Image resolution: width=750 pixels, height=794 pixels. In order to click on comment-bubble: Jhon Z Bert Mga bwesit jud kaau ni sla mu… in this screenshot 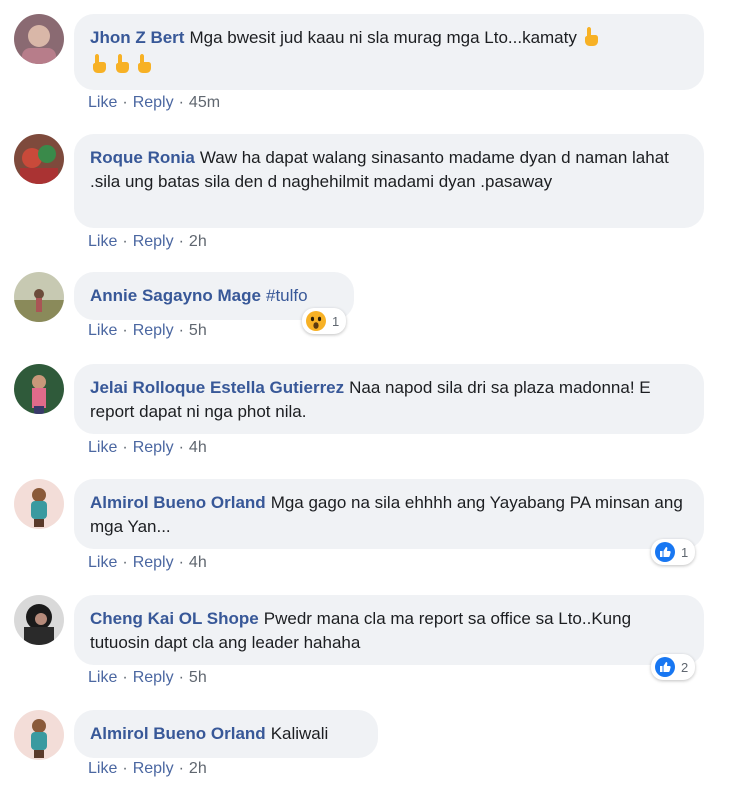, I will do `click(389, 52)`.